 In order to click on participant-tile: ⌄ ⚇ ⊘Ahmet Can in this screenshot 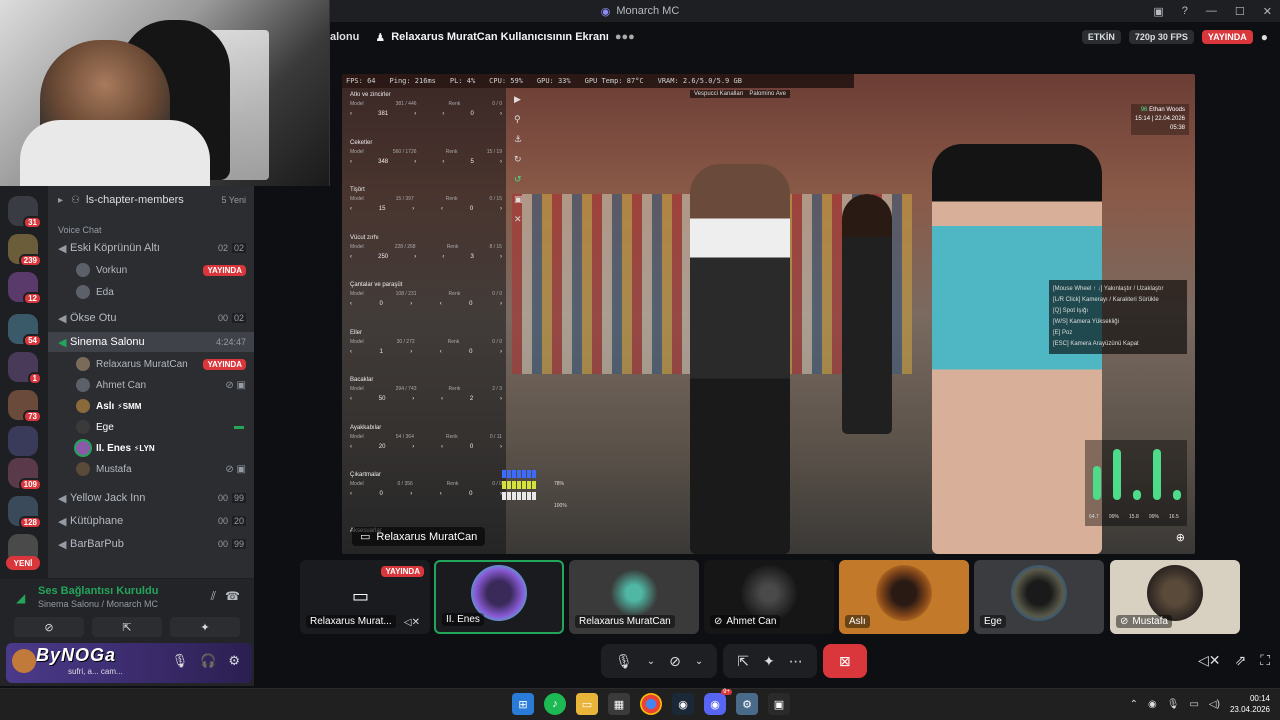, I will do `click(769, 597)`.